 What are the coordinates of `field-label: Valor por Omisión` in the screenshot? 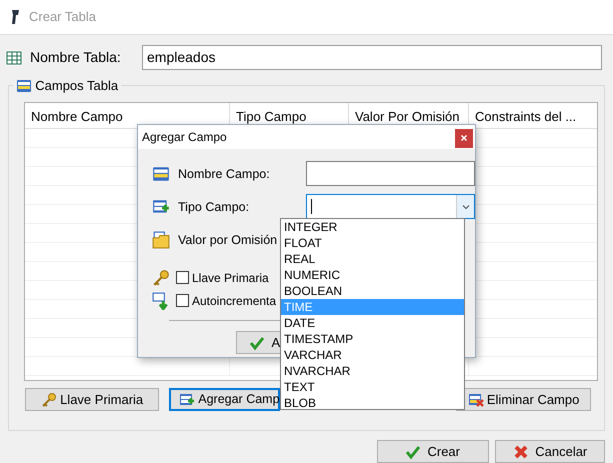 It's located at (228, 239).